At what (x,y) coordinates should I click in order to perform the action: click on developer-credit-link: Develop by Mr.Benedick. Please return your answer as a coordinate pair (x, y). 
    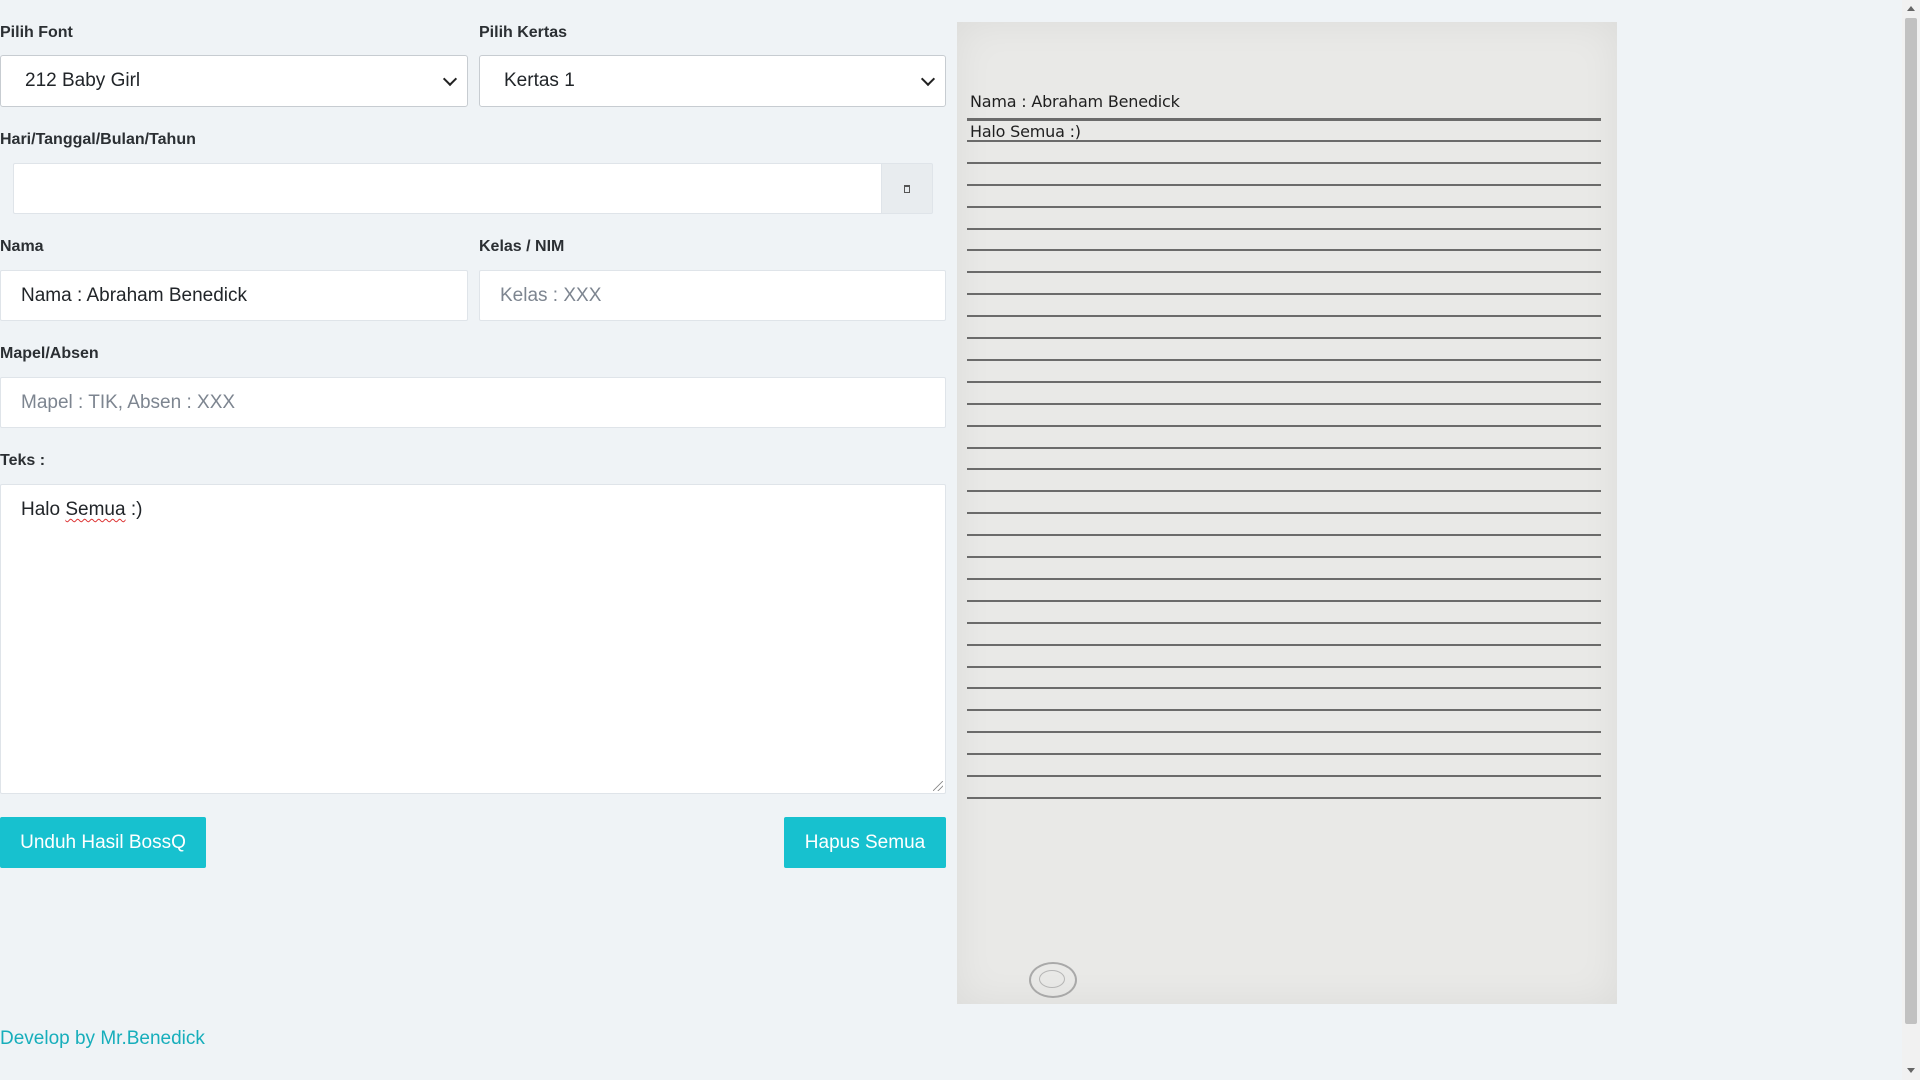
    Looking at the image, I should click on (102, 1039).